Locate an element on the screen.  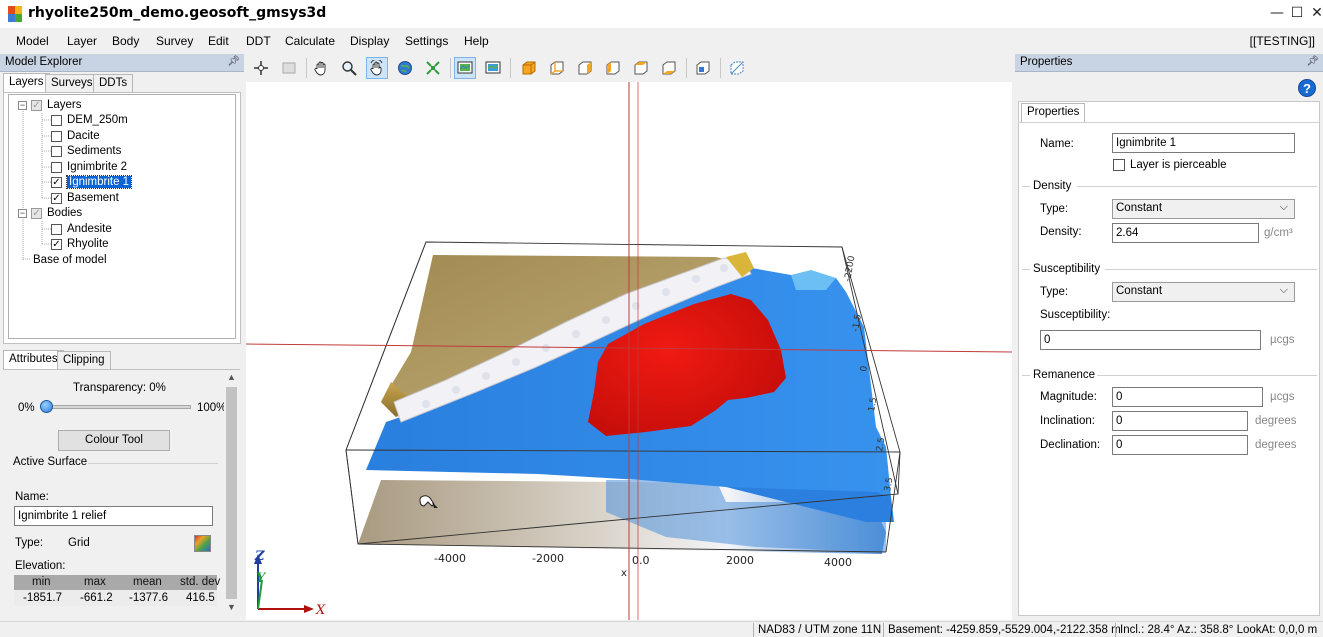
menu-ddt: DDT is located at coordinates (258, 41).